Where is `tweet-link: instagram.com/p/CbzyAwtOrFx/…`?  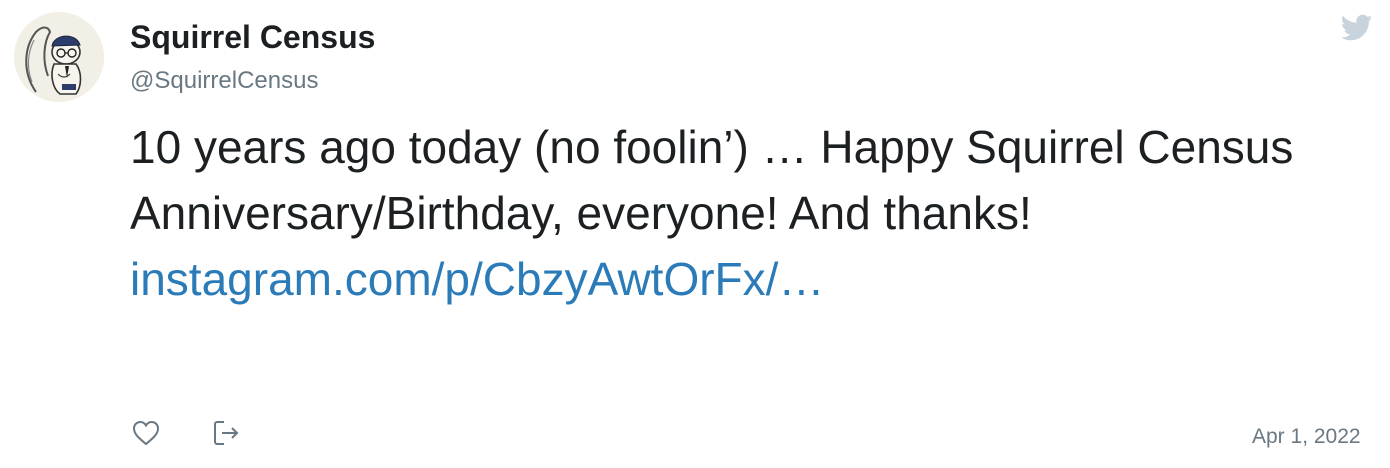 tweet-link: instagram.com/p/CbzyAwtOrFx/… is located at coordinates (477, 279).